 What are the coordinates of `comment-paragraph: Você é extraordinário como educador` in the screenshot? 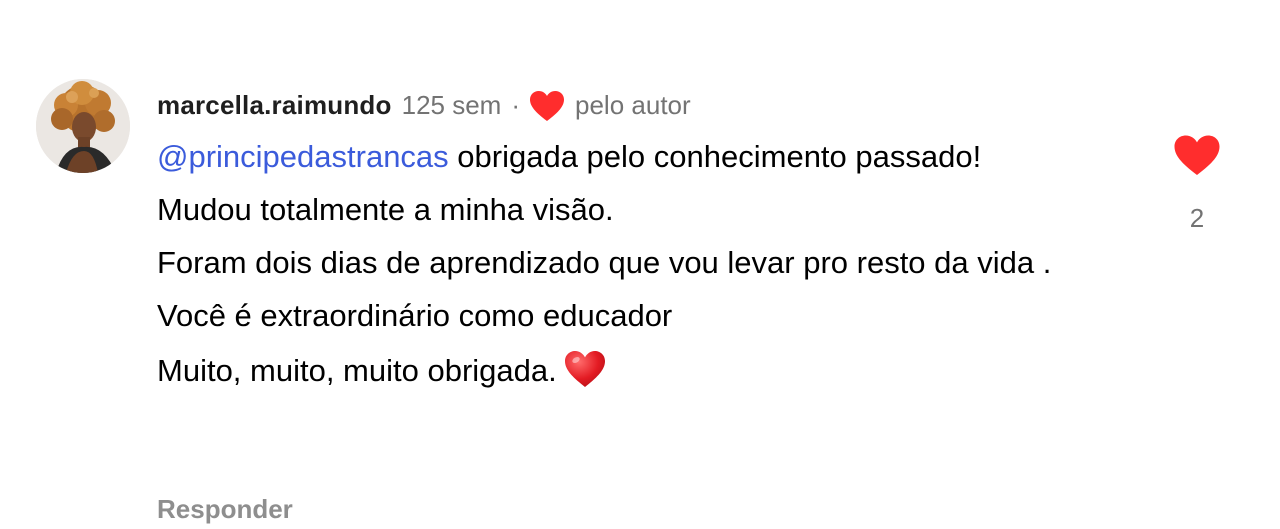 It's located at (637, 316).